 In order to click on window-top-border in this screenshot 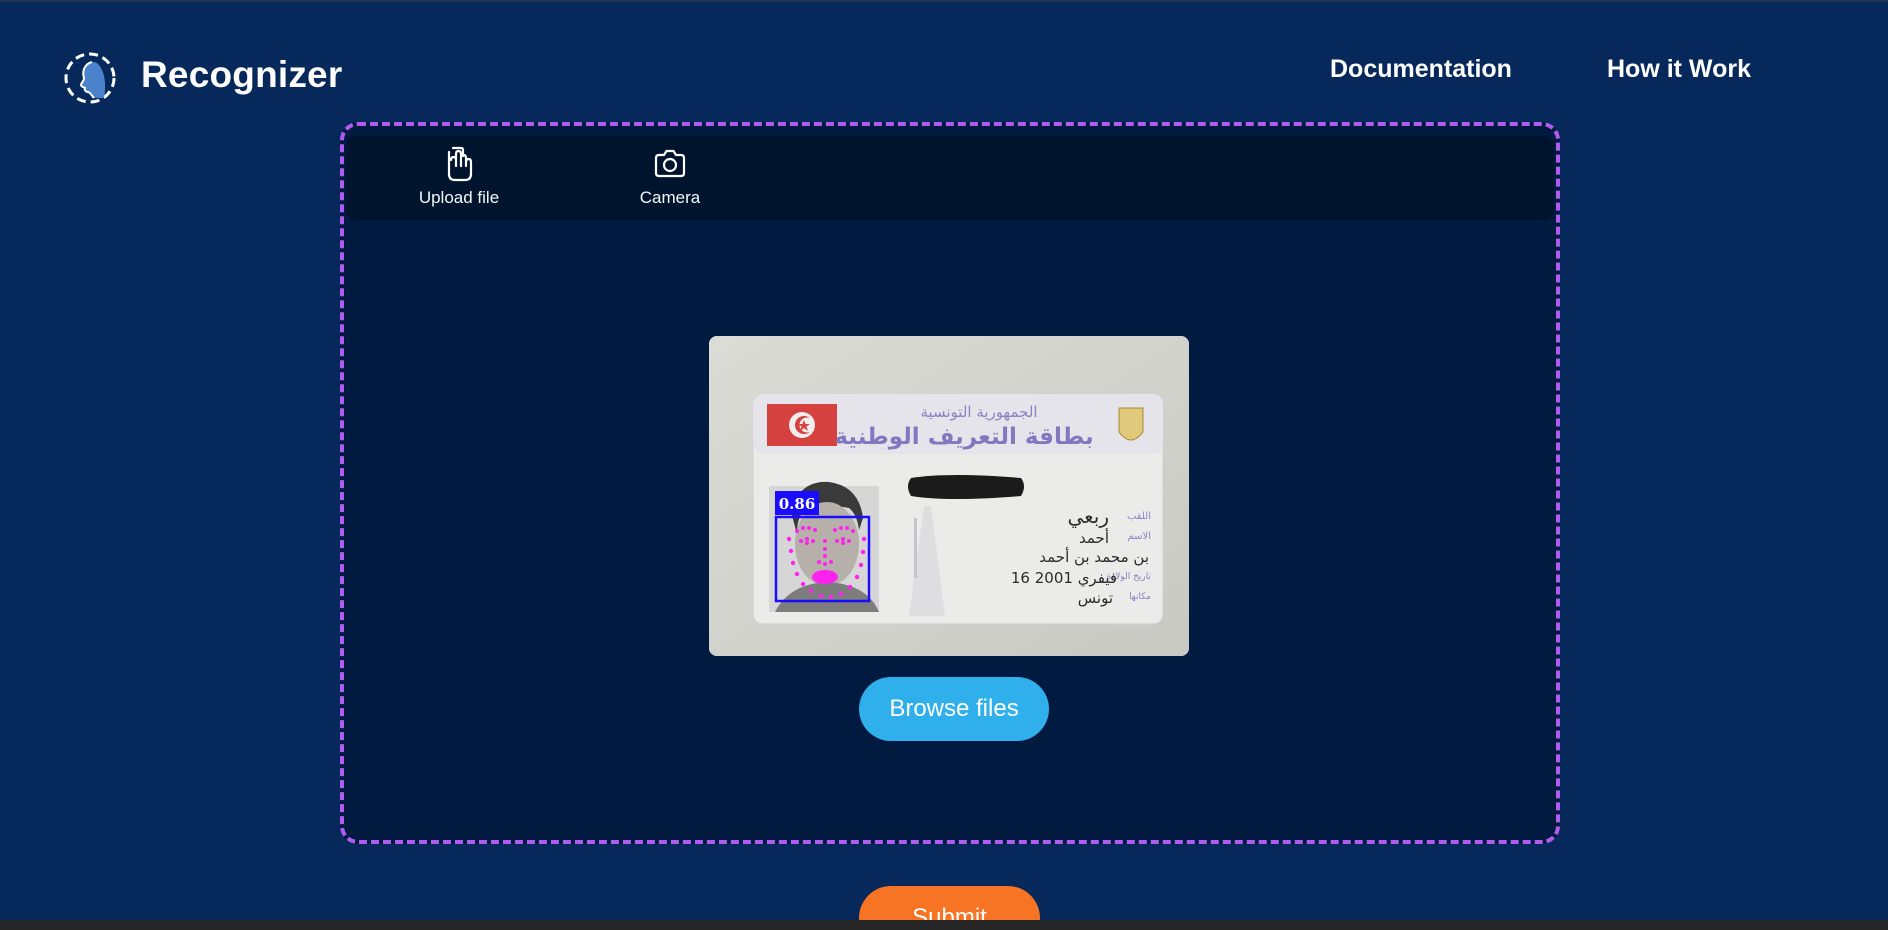, I will do `click(944, 1)`.